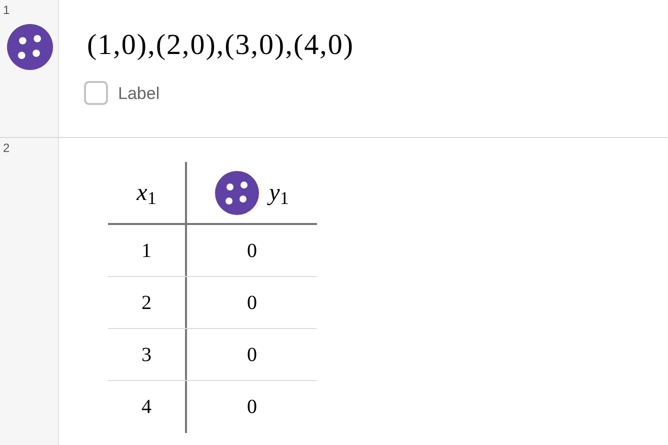 Image resolution: width=668 pixels, height=445 pixels. Describe the element at coordinates (6, 148) in the screenshot. I see `expression-number: 2` at that location.